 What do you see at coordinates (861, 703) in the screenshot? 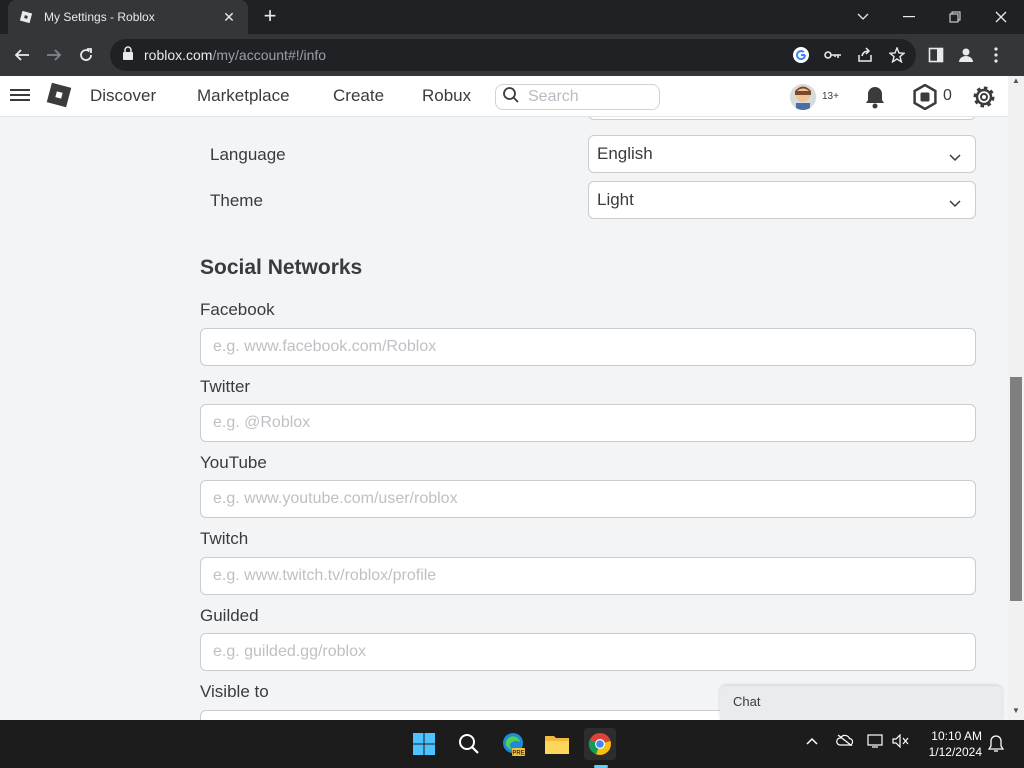
I see `chat-widget: Chat` at bounding box center [861, 703].